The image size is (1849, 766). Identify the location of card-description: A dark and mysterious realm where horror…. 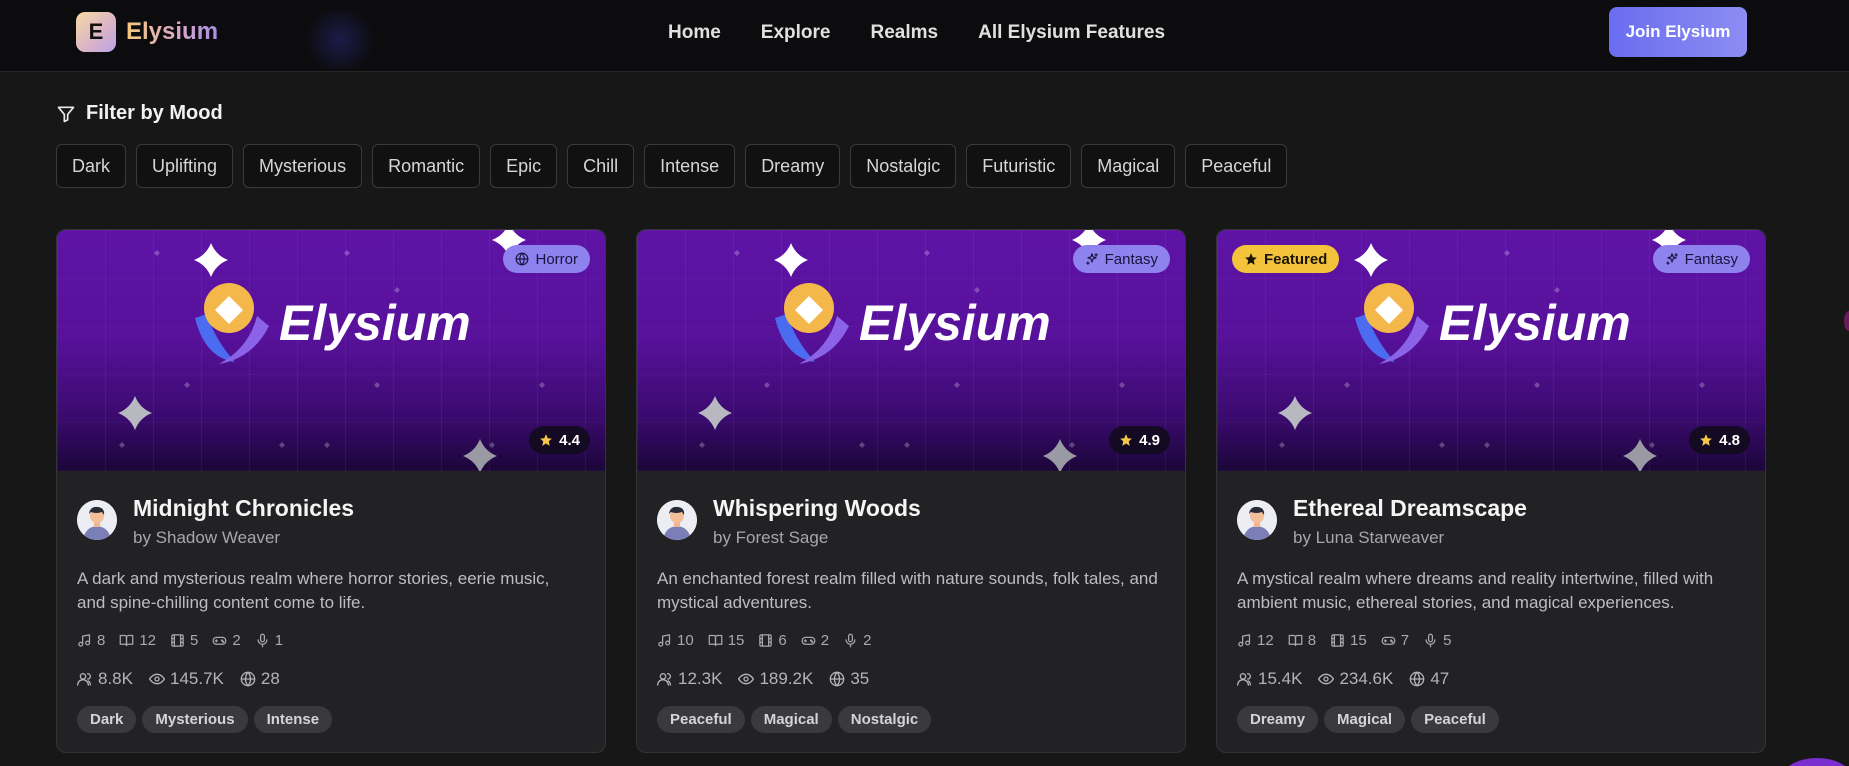
(313, 590).